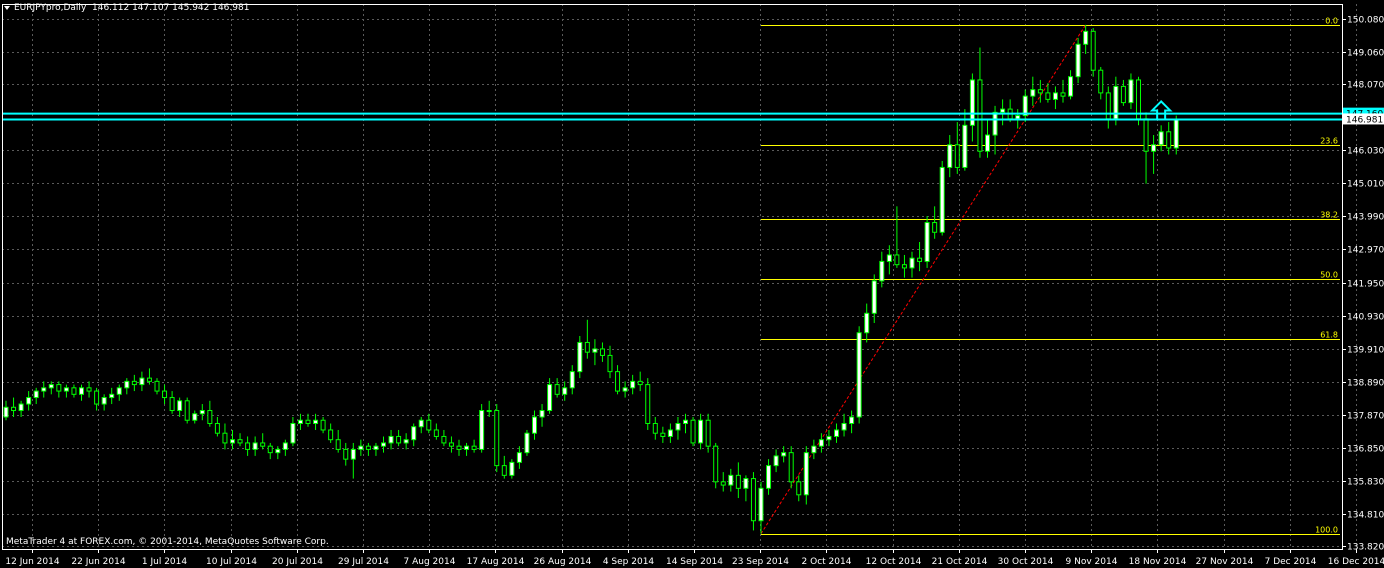  I want to click on x-tick-label: 7 Aug 2014, so click(430, 562).